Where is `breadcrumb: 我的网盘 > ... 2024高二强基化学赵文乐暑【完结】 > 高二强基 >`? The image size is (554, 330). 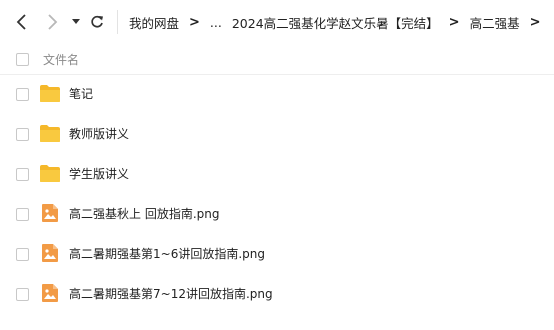 breadcrumb: 我的网盘 > ... 2024高二强基化学赵文乐暑【完结】 > 高二强基 > is located at coordinates (339, 22).